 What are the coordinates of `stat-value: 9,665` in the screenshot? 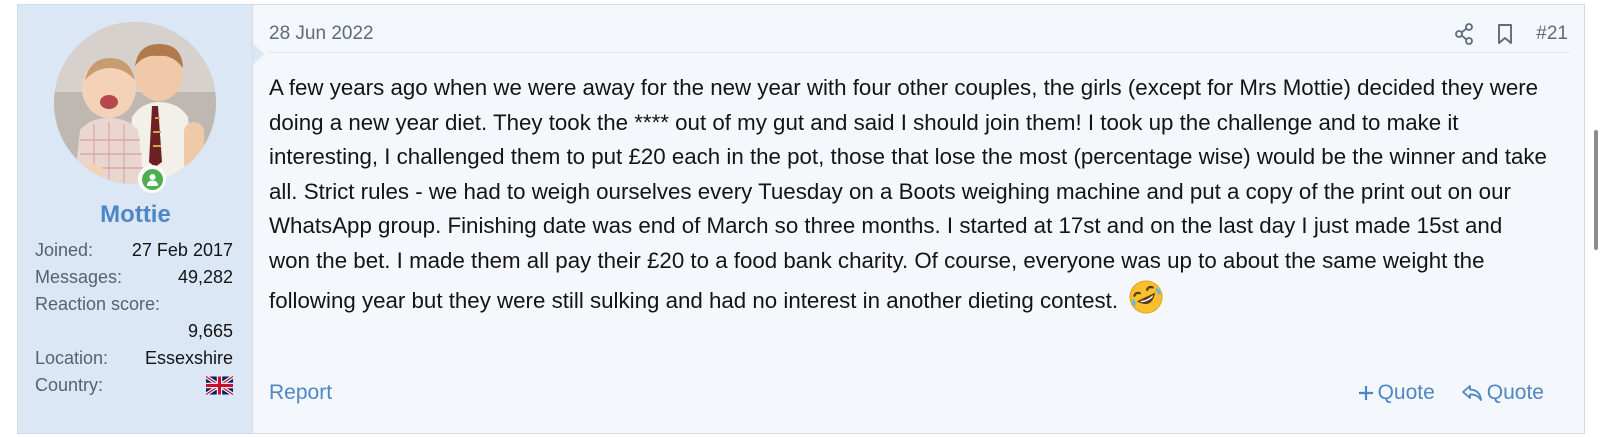 It's located at (210, 331).